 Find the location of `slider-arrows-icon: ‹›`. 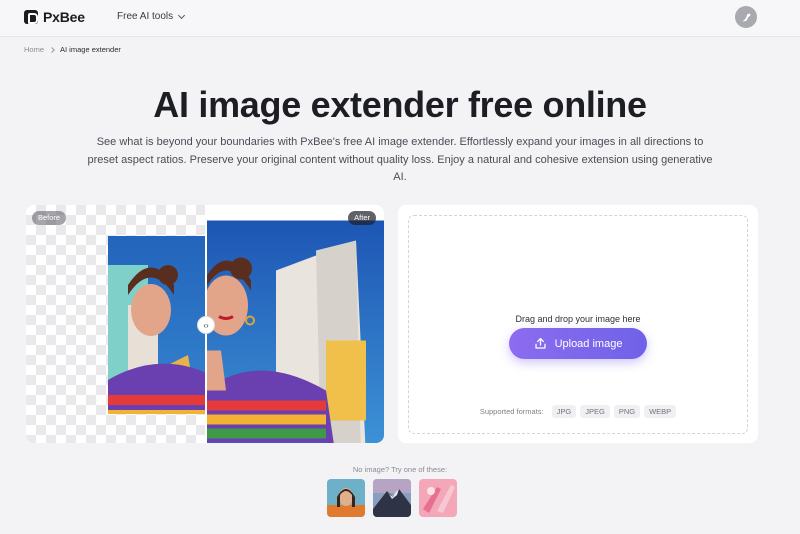

slider-arrows-icon: ‹› is located at coordinates (206, 325).